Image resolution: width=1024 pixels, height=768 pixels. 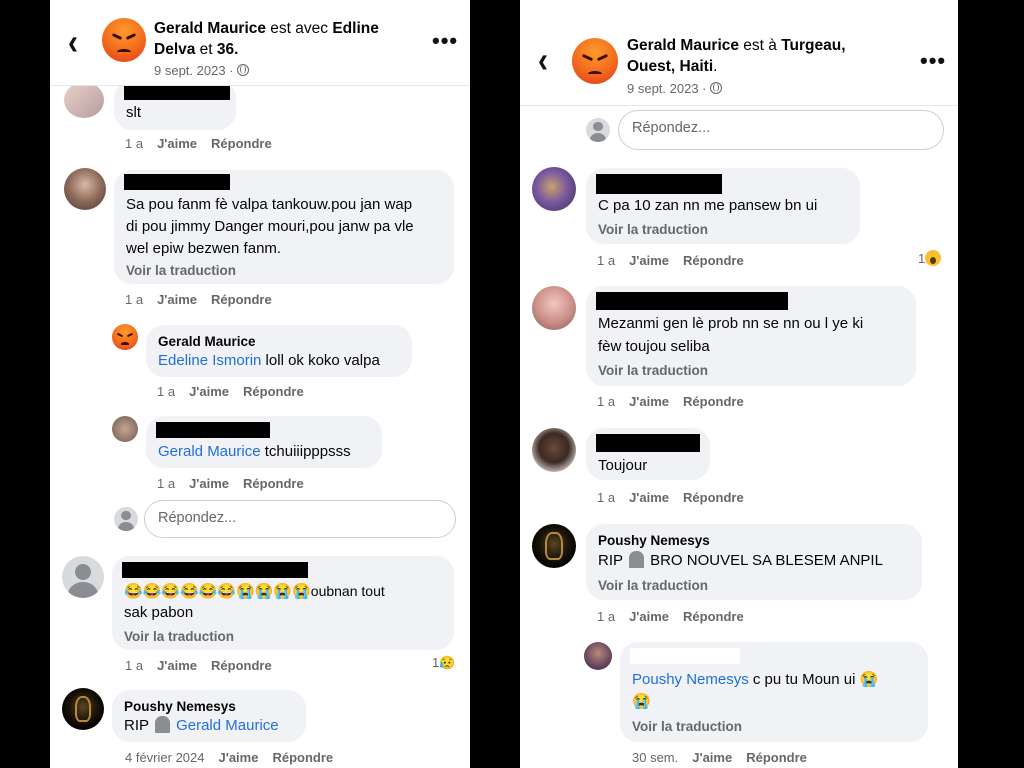 What do you see at coordinates (269, 361) in the screenshot?
I see `reply-text: Edeline Ismorin loll ok koko valpa` at bounding box center [269, 361].